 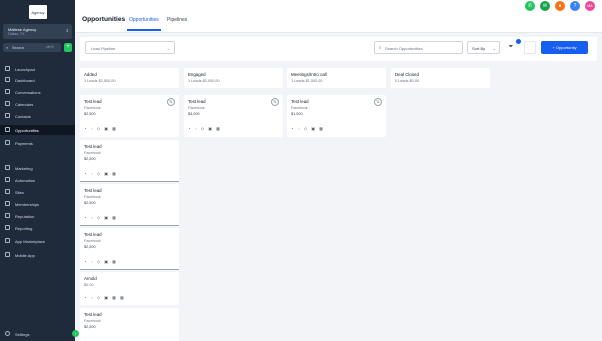 What do you see at coordinates (233, 116) in the screenshot?
I see `opportunity-card: Test lead Facebook $3,000 TL ◔ ◌ ◇ ▣ ▦` at bounding box center [233, 116].